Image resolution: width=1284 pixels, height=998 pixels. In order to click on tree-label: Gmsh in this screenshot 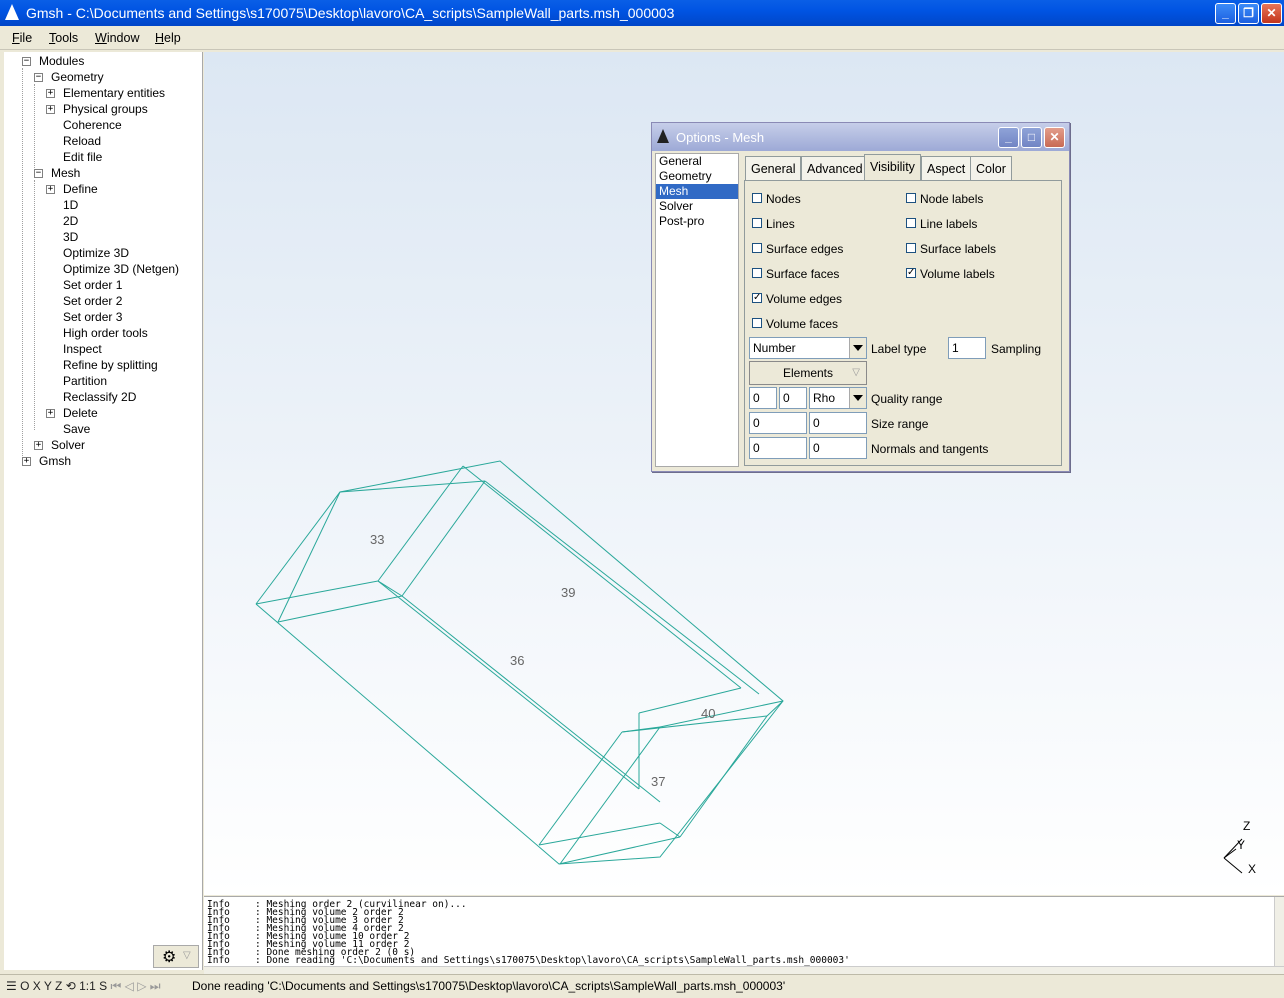, I will do `click(55, 461)`.